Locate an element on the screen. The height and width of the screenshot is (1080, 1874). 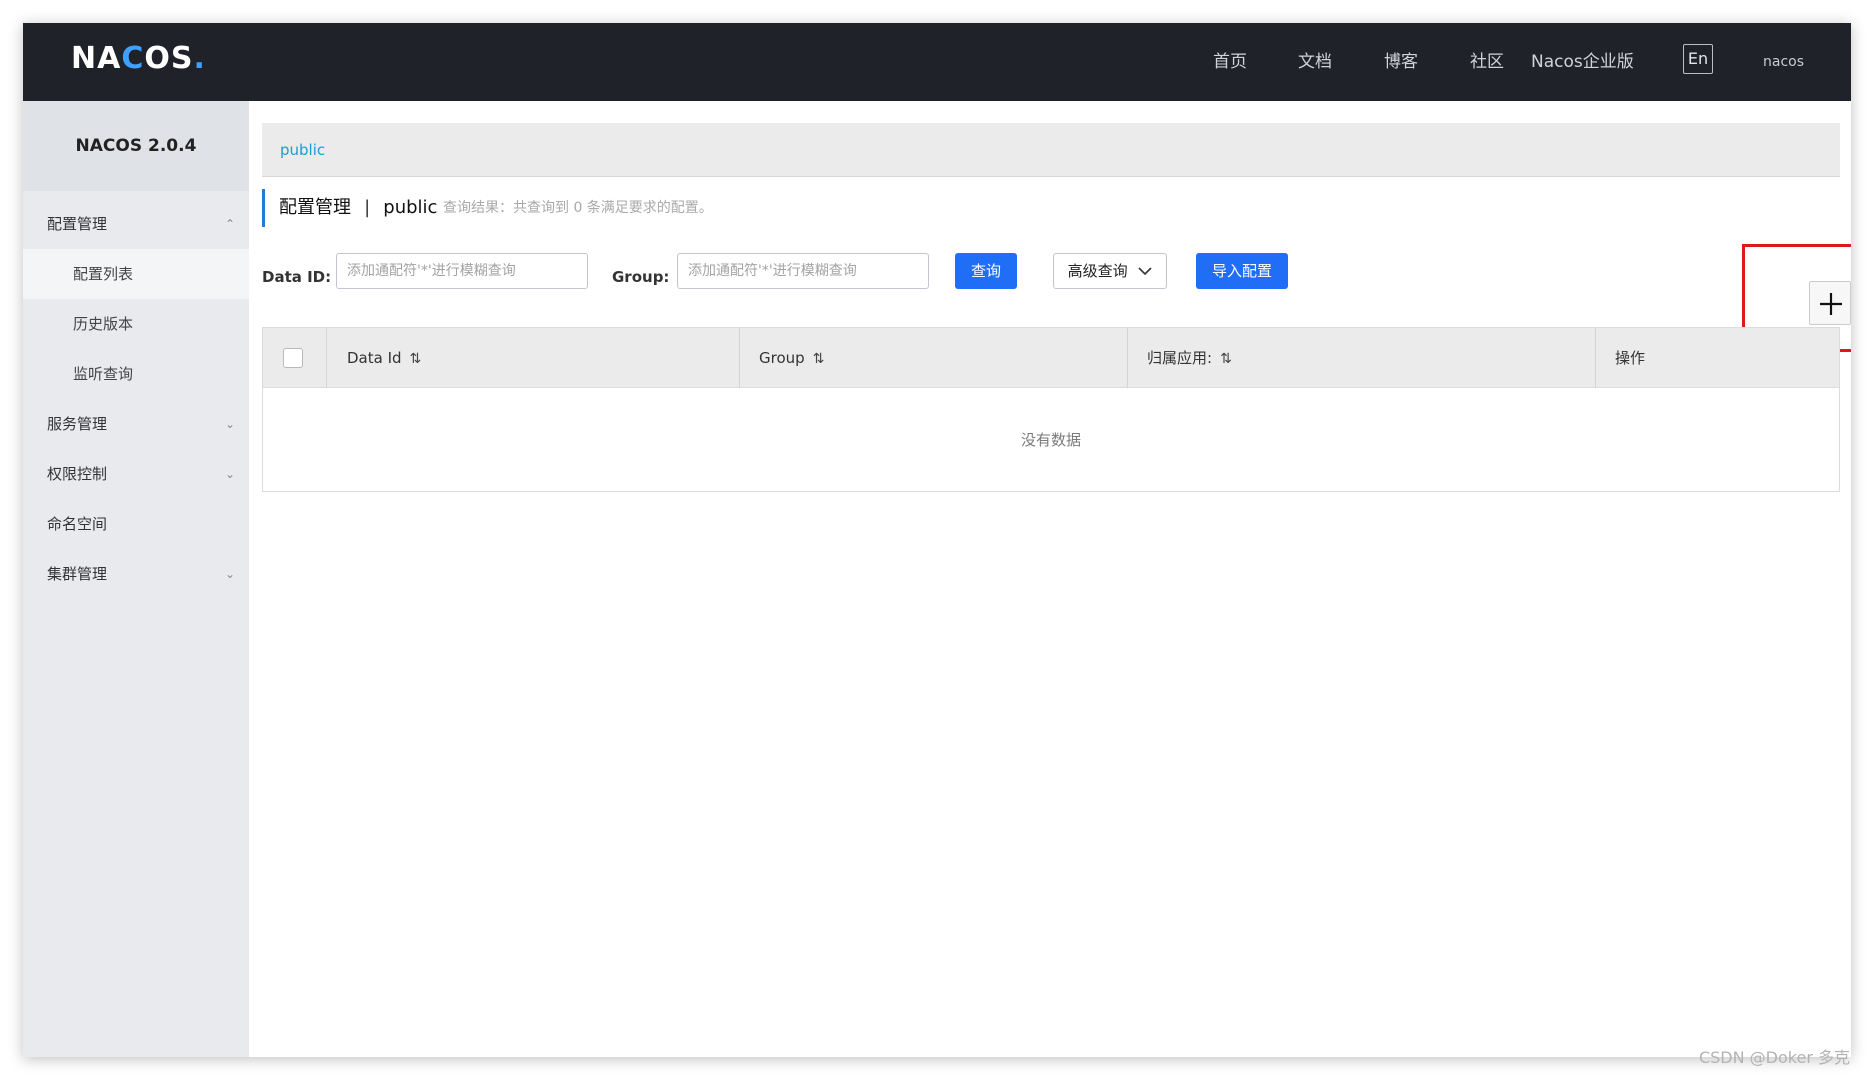
column-header-label: Data Id is located at coordinates (374, 358).